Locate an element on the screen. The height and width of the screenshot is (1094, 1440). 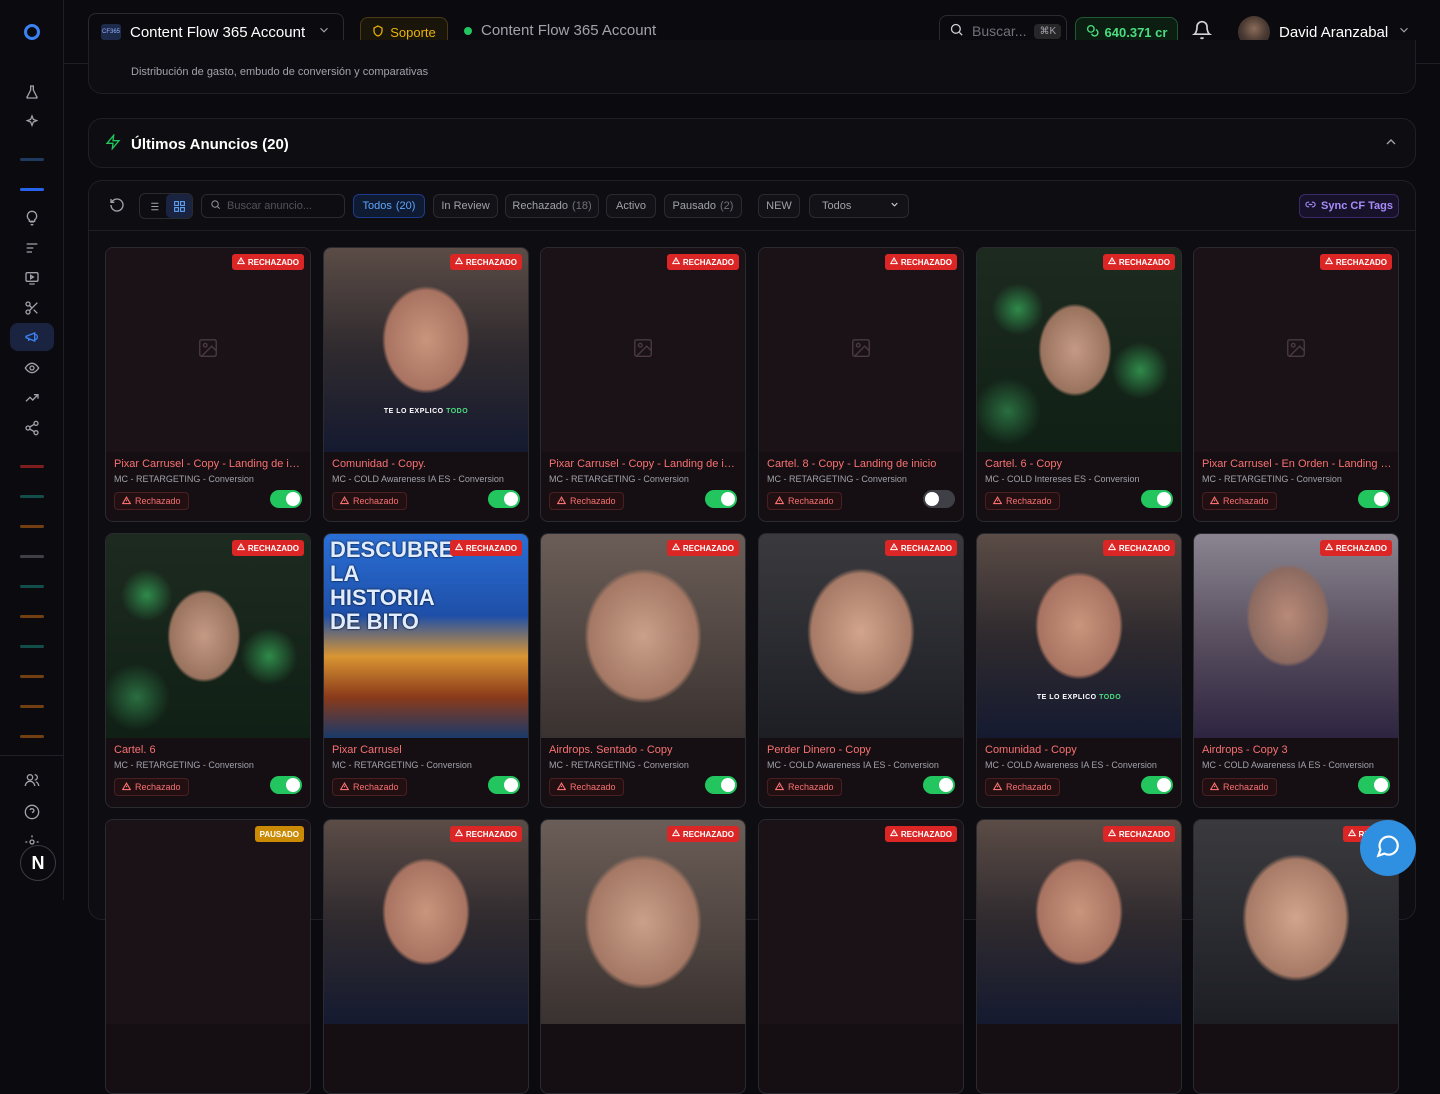
ads-section-header: Últimos Anuncios (20) is located at coordinates (752, 143).